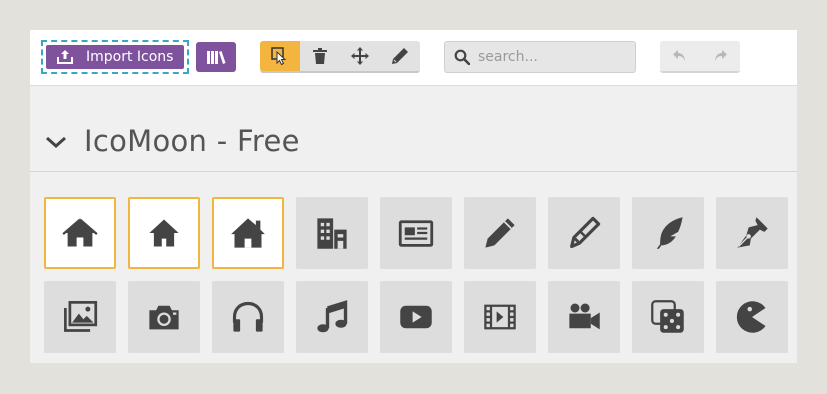  I want to click on chevron-down-icon, so click(56, 142).